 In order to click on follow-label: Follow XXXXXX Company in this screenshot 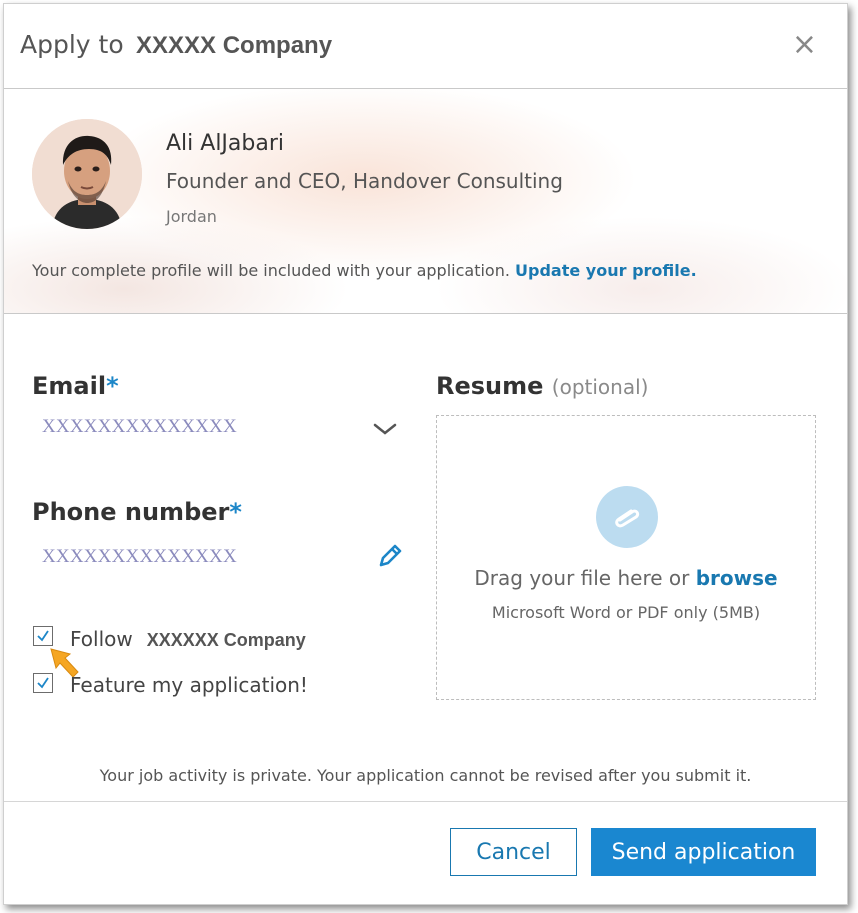, I will do `click(188, 639)`.